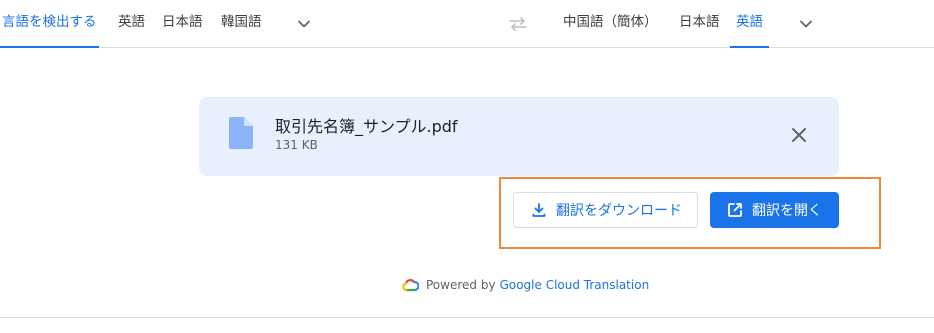 The image size is (934, 333). Describe the element at coordinates (467, 24) in the screenshot. I see `language-bar: 言語を検出する 英語 日本語 韓国語 中国語（簡体） 日本語 英語` at that location.